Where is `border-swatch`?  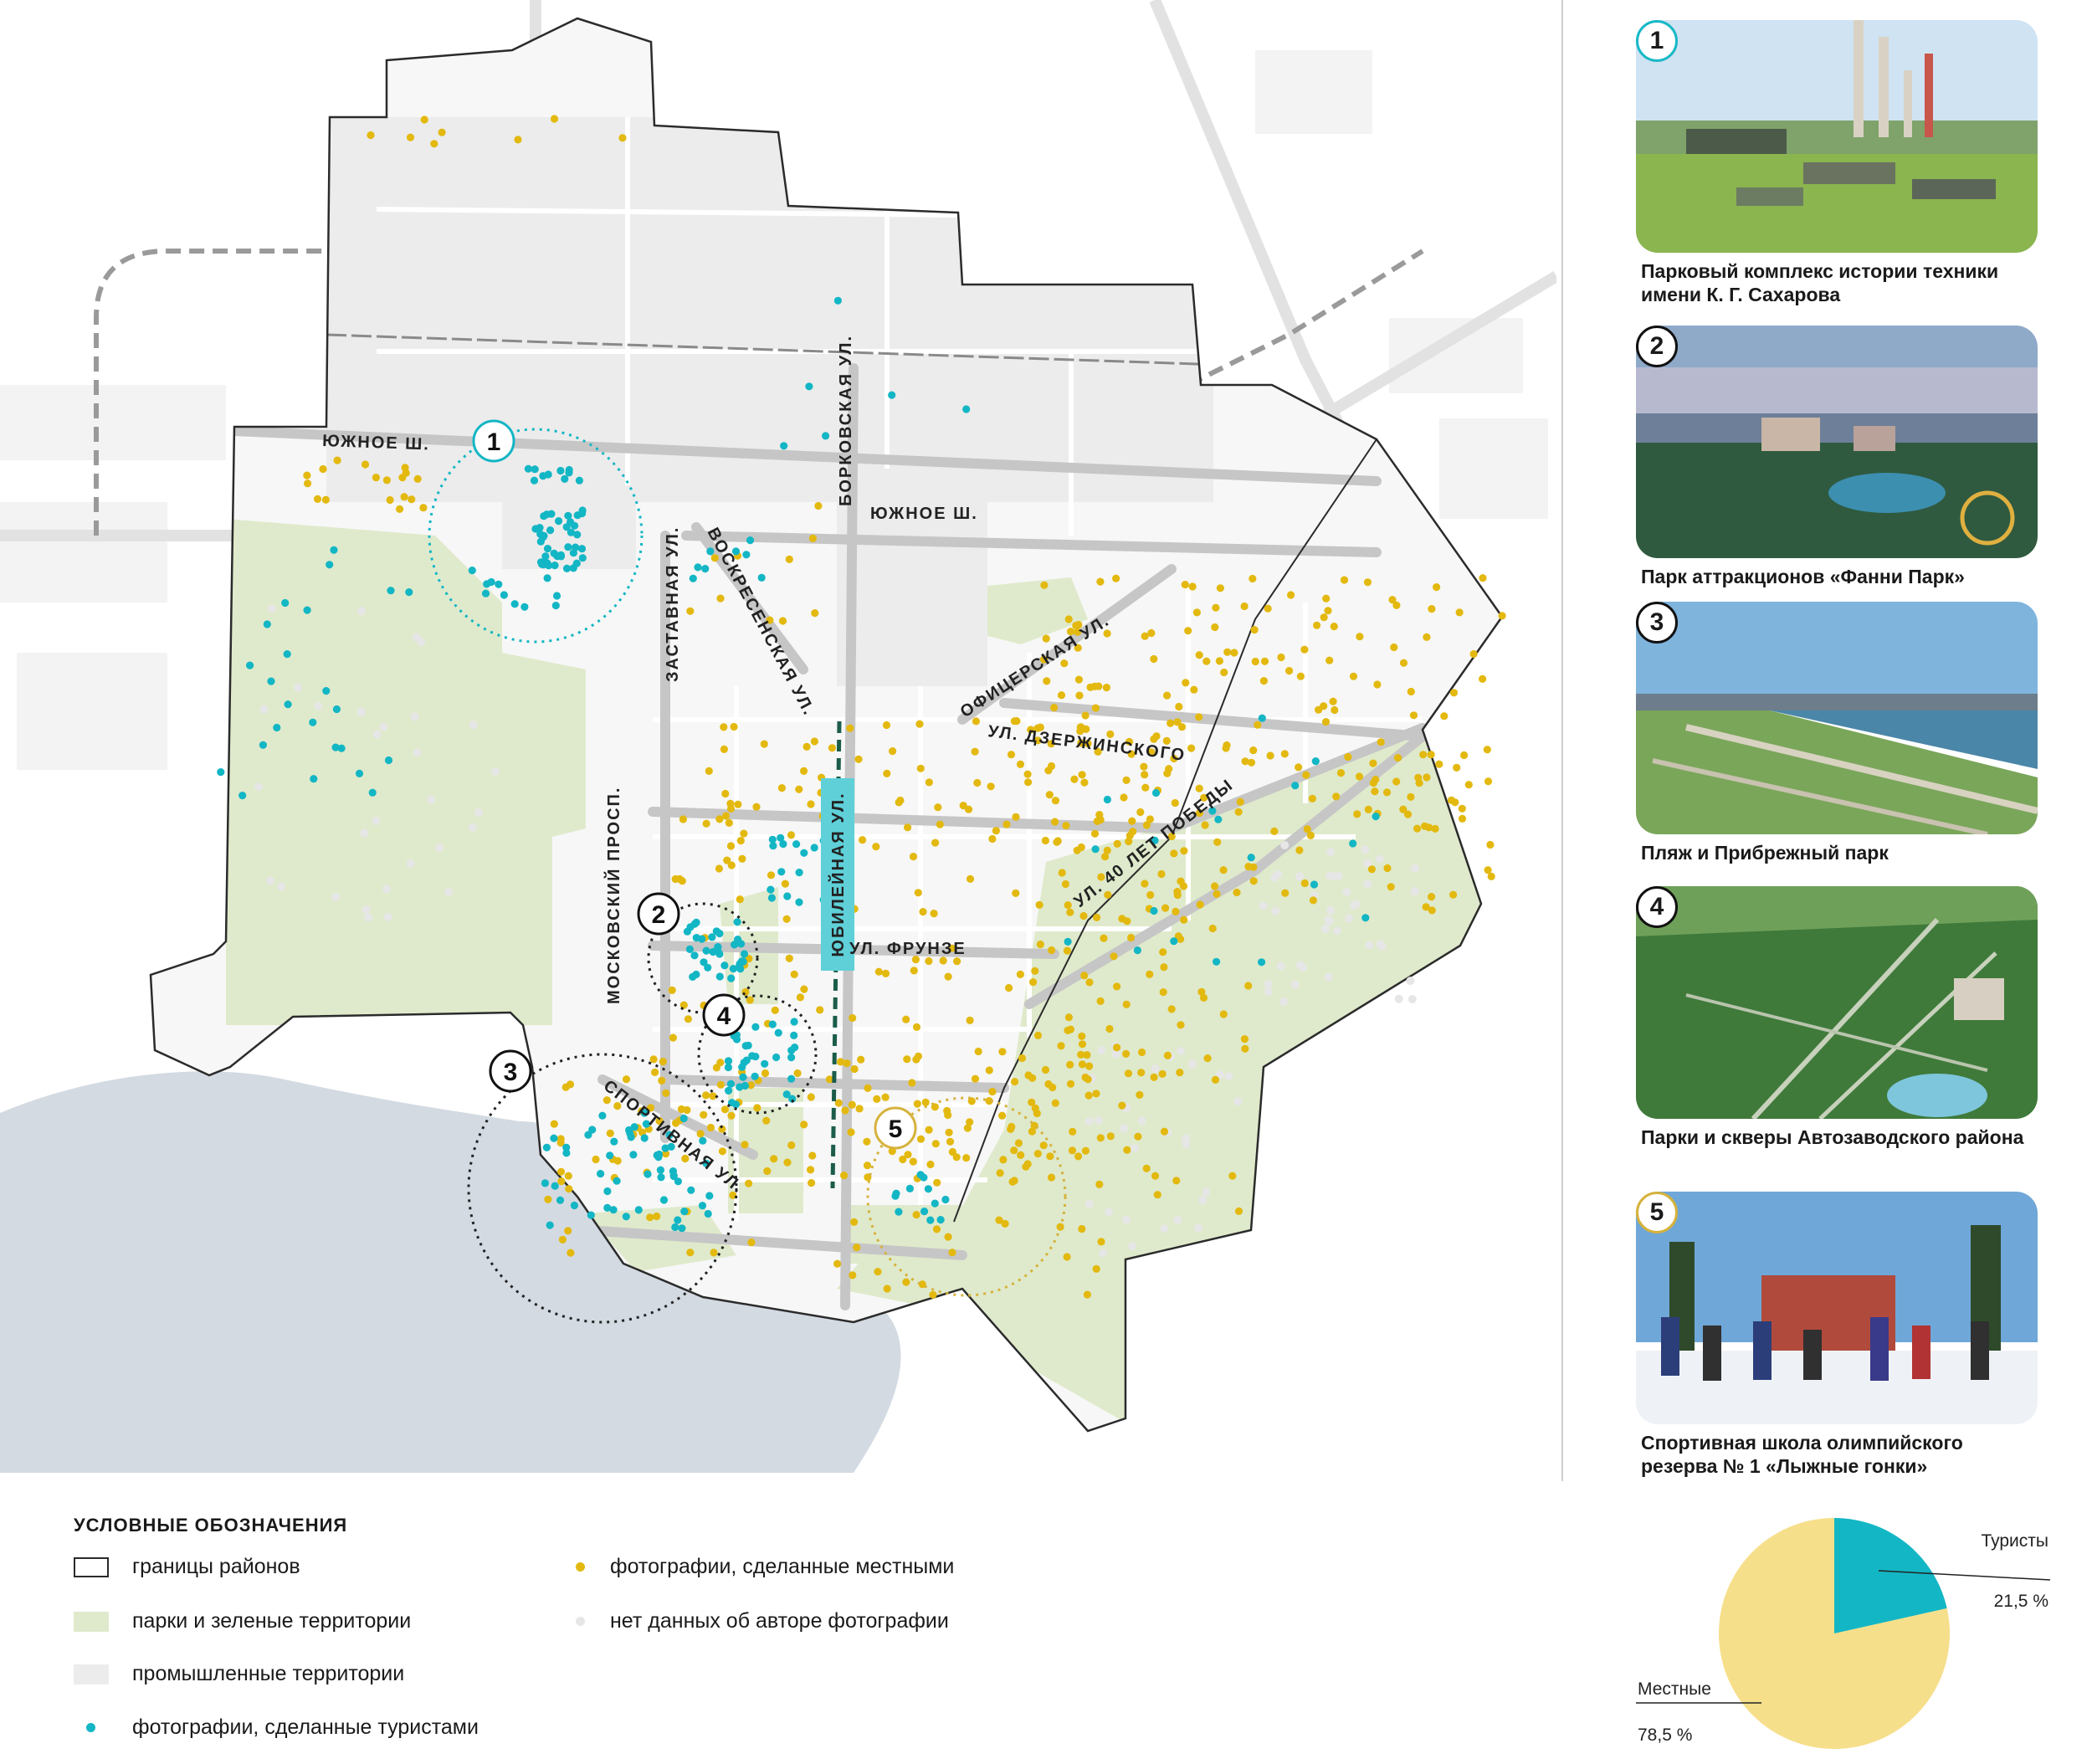
border-swatch is located at coordinates (91, 1566).